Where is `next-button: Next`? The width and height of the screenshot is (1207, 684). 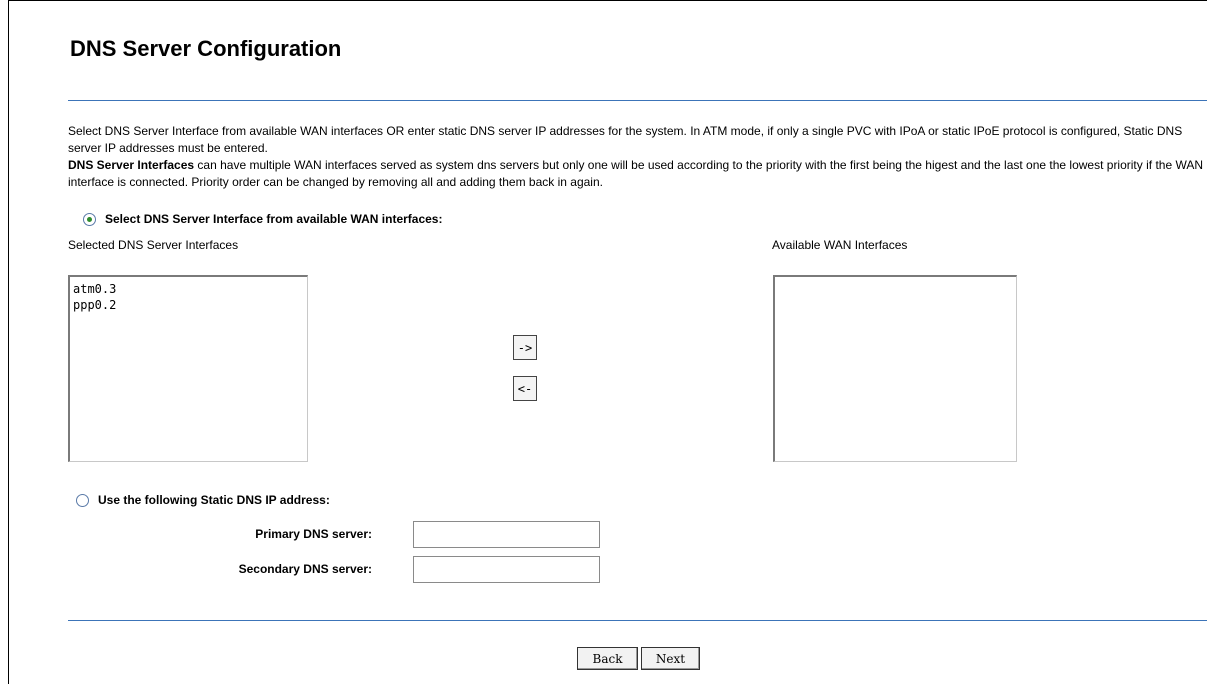 next-button: Next is located at coordinates (670, 658).